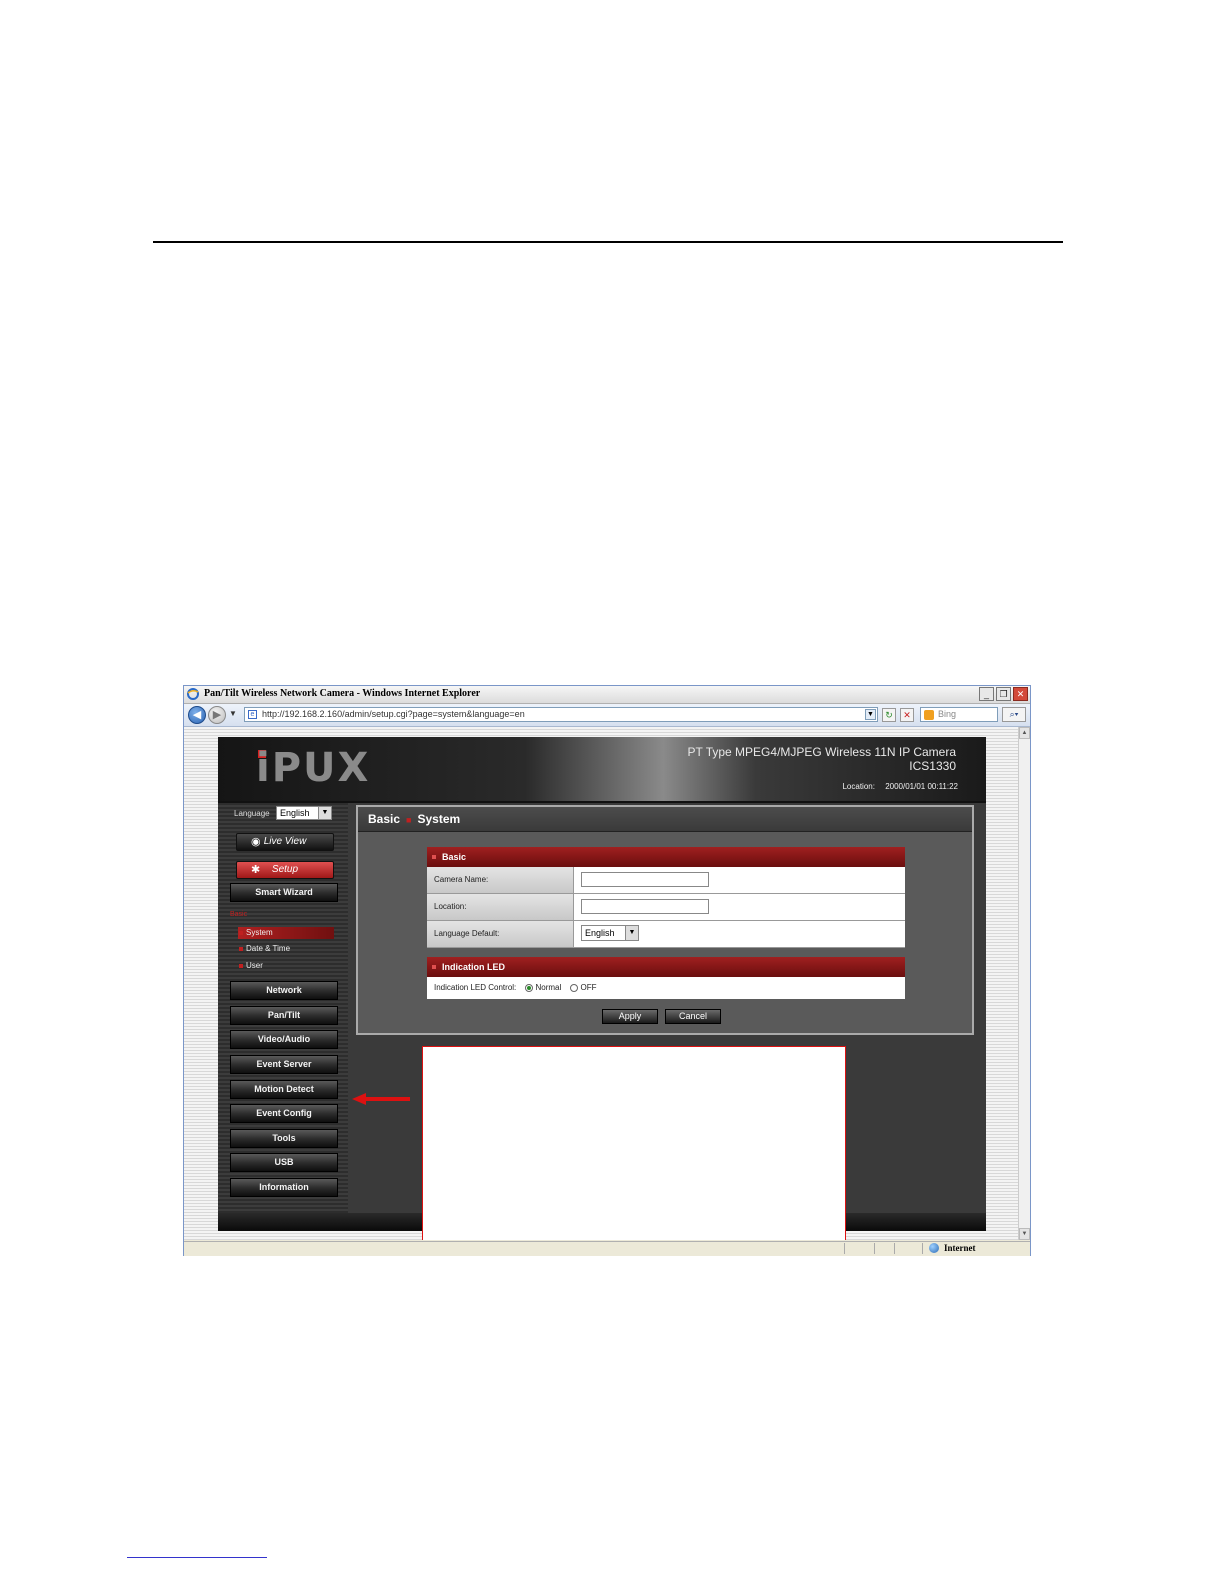 Image resolution: width=1224 pixels, height=1584 pixels. What do you see at coordinates (607, 1248) in the screenshot?
I see `status-bar: Internet` at bounding box center [607, 1248].